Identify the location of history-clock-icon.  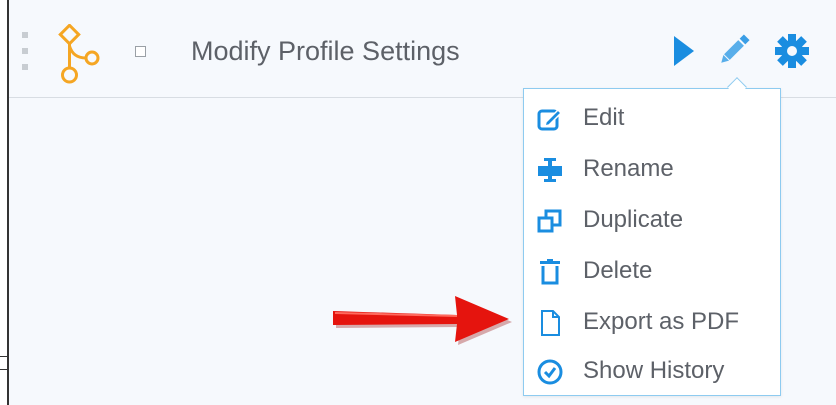
(550, 372).